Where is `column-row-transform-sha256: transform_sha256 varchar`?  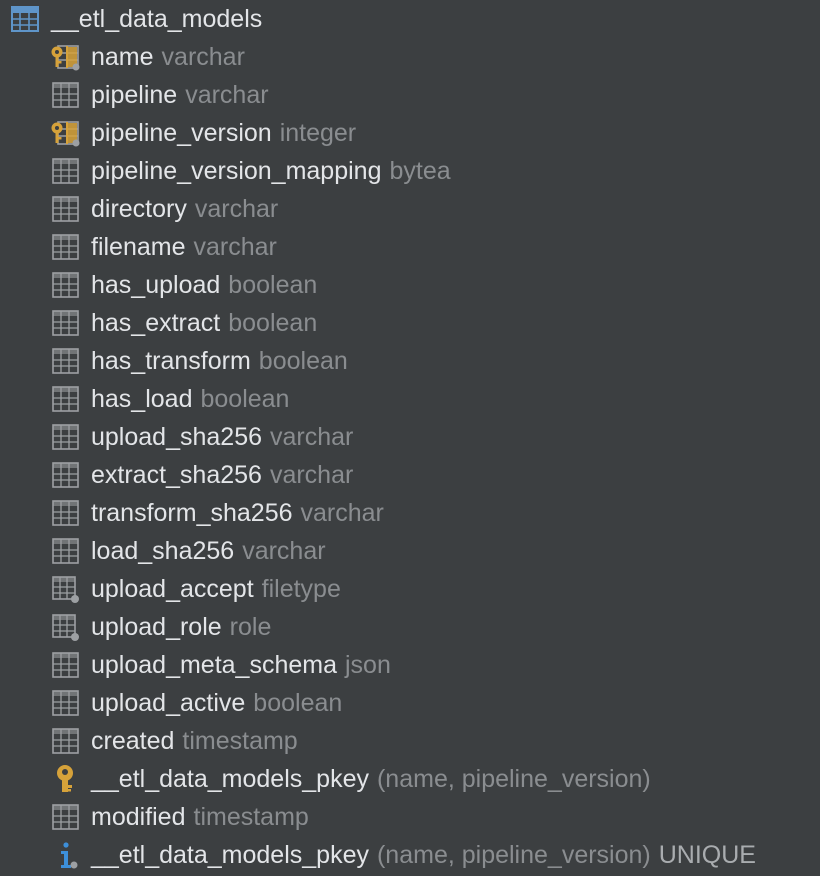 column-row-transform-sha256: transform_sha256 varchar is located at coordinates (217, 513).